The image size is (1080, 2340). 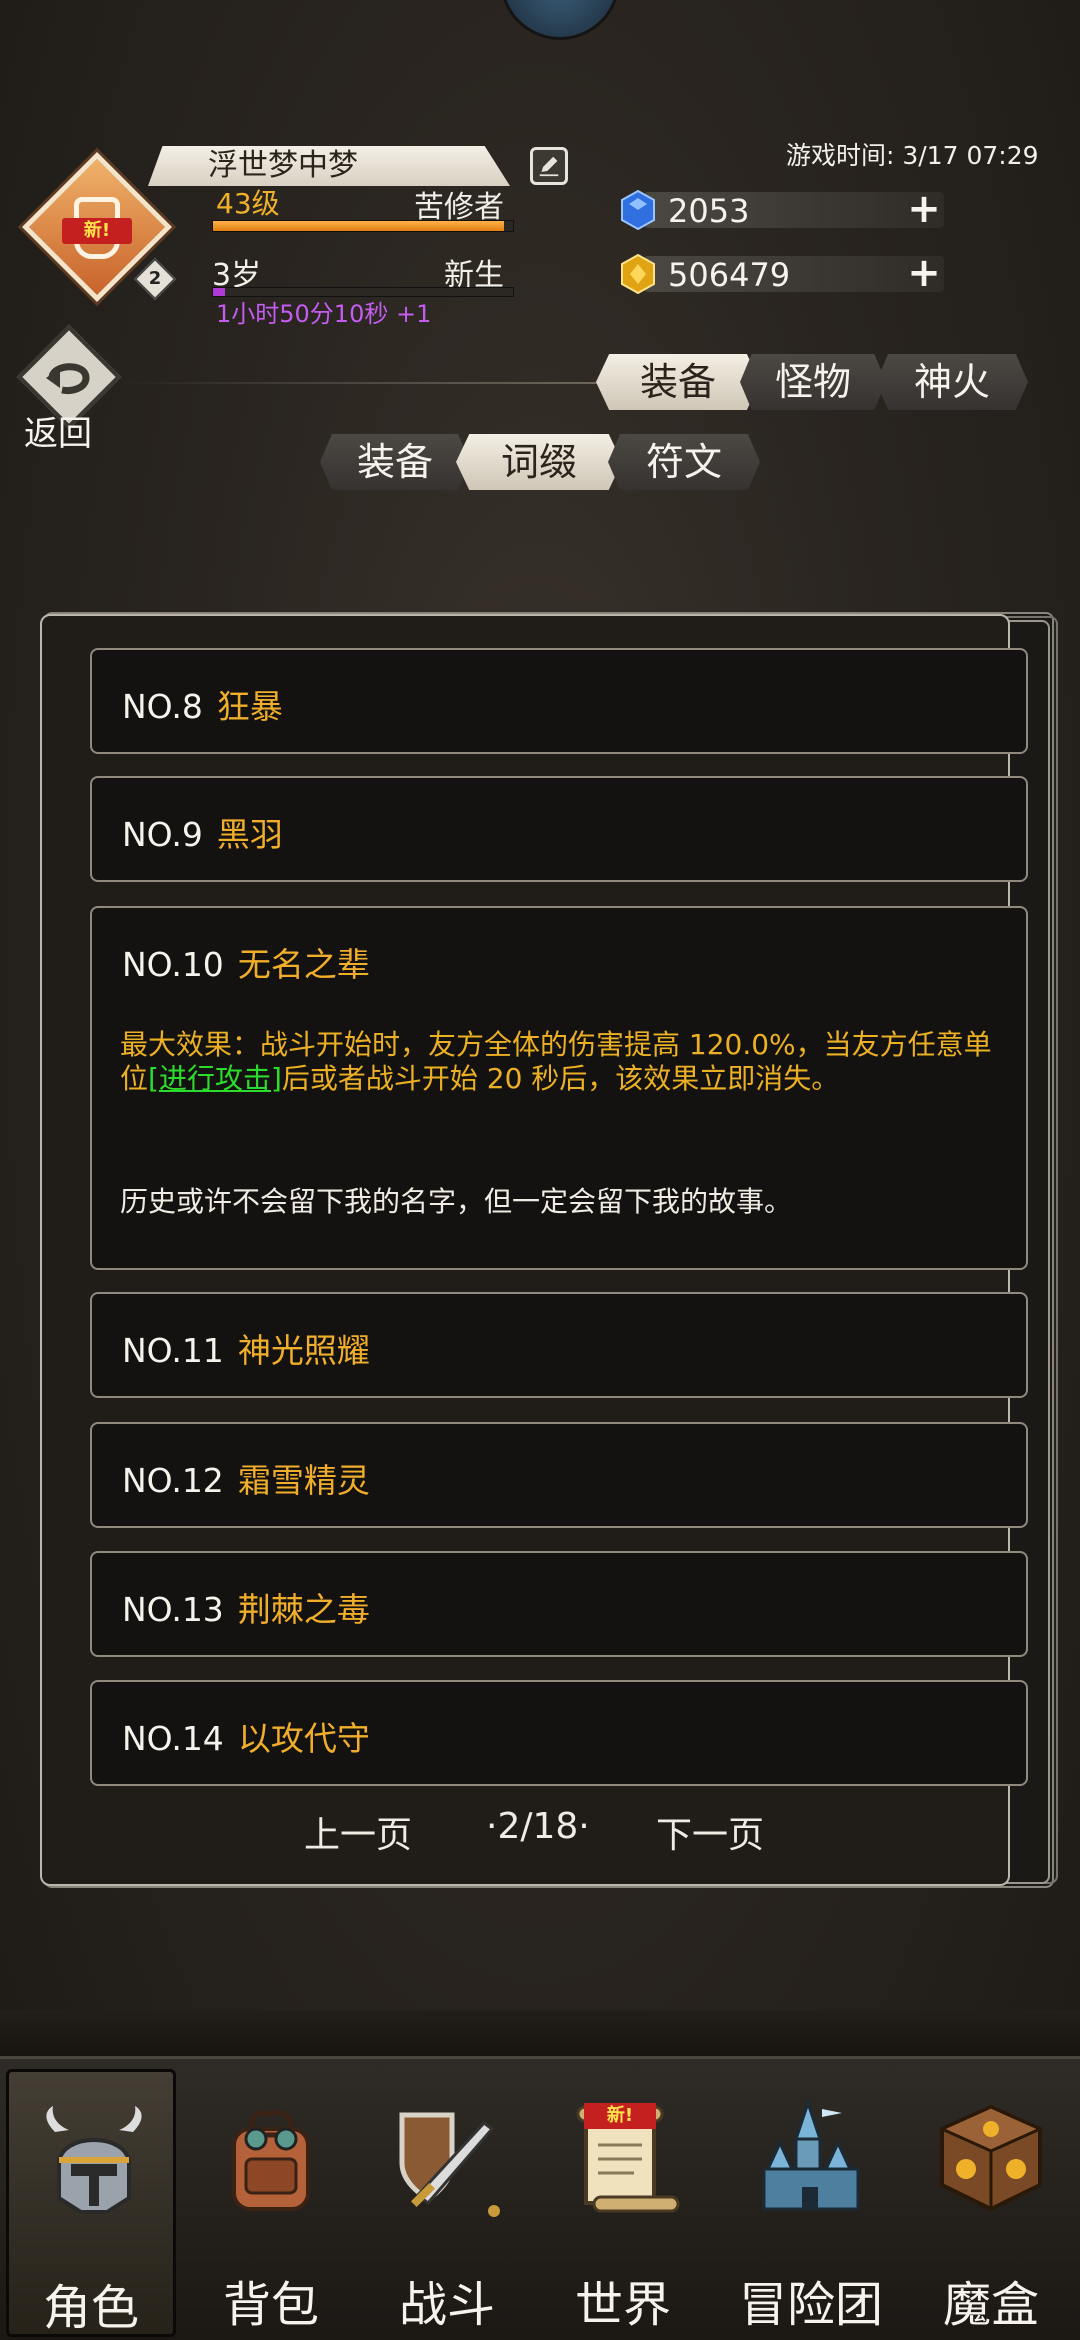 I want to click on gold-resource: 506479 +, so click(x=786, y=274).